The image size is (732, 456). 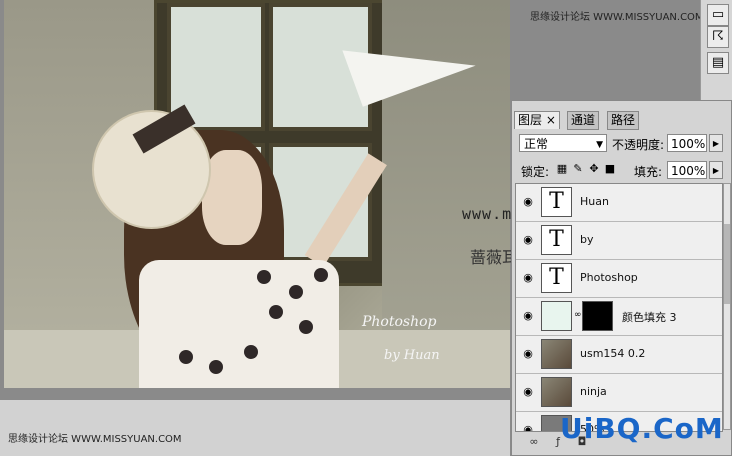 I want to click on actions-icon: ▤, so click(x=718, y=63).